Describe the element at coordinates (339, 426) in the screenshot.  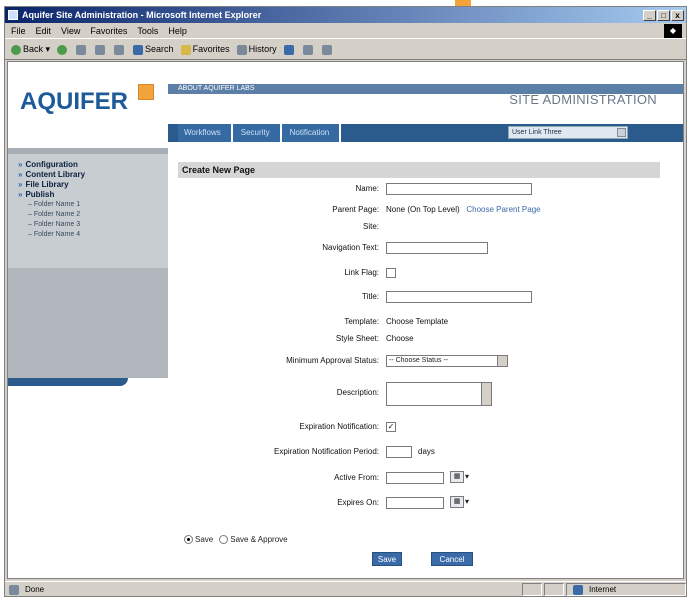
I see `expiry-notice-label: Expiration Notification:` at that location.